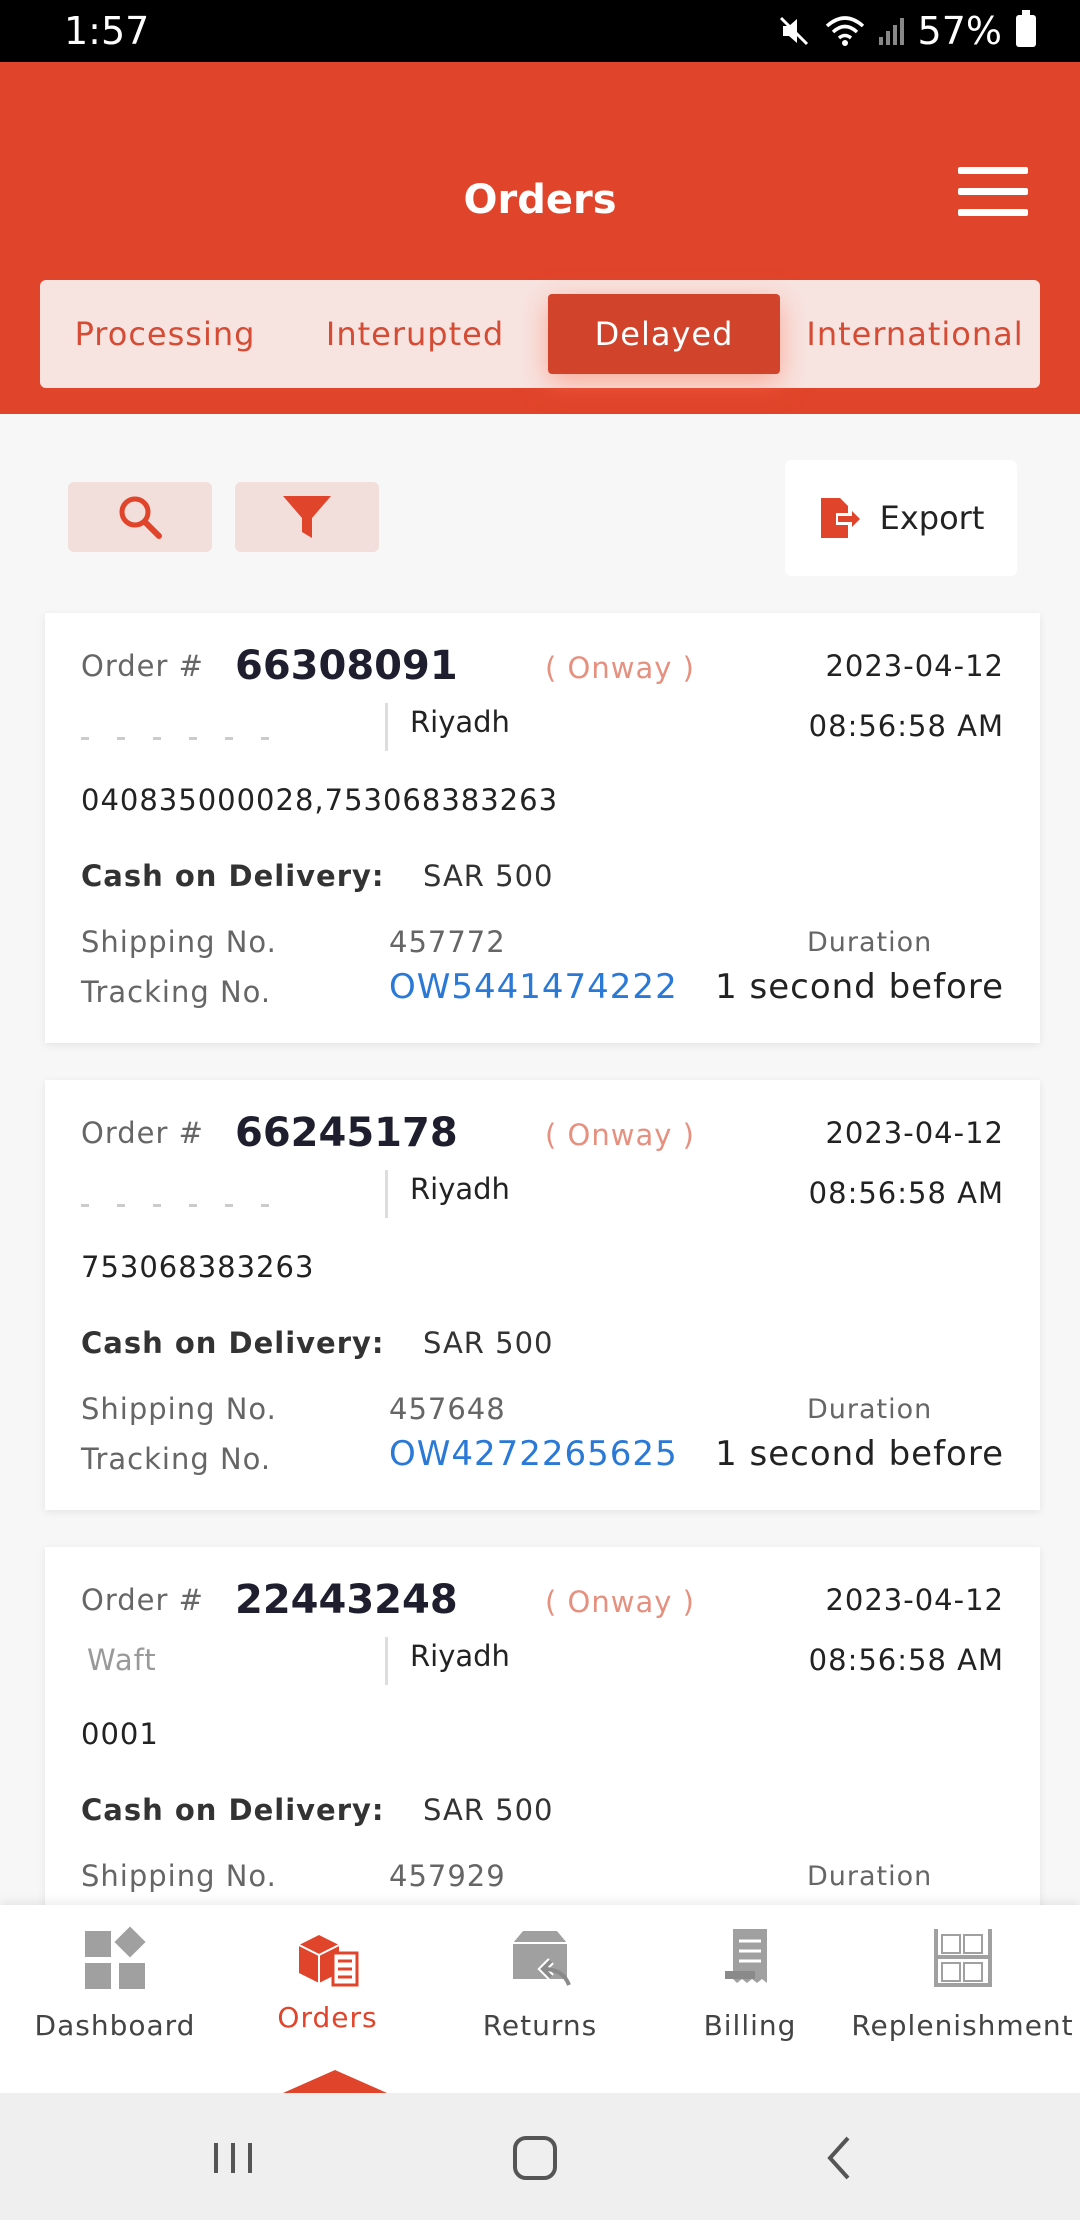 The width and height of the screenshot is (1080, 2220). I want to click on nav-orders: Orders, so click(327, 1999).